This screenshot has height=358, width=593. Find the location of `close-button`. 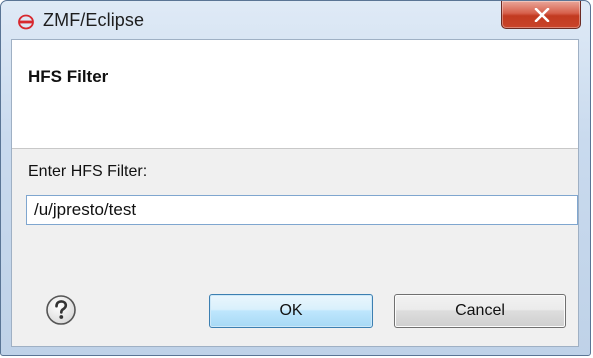

close-button is located at coordinates (541, 15).